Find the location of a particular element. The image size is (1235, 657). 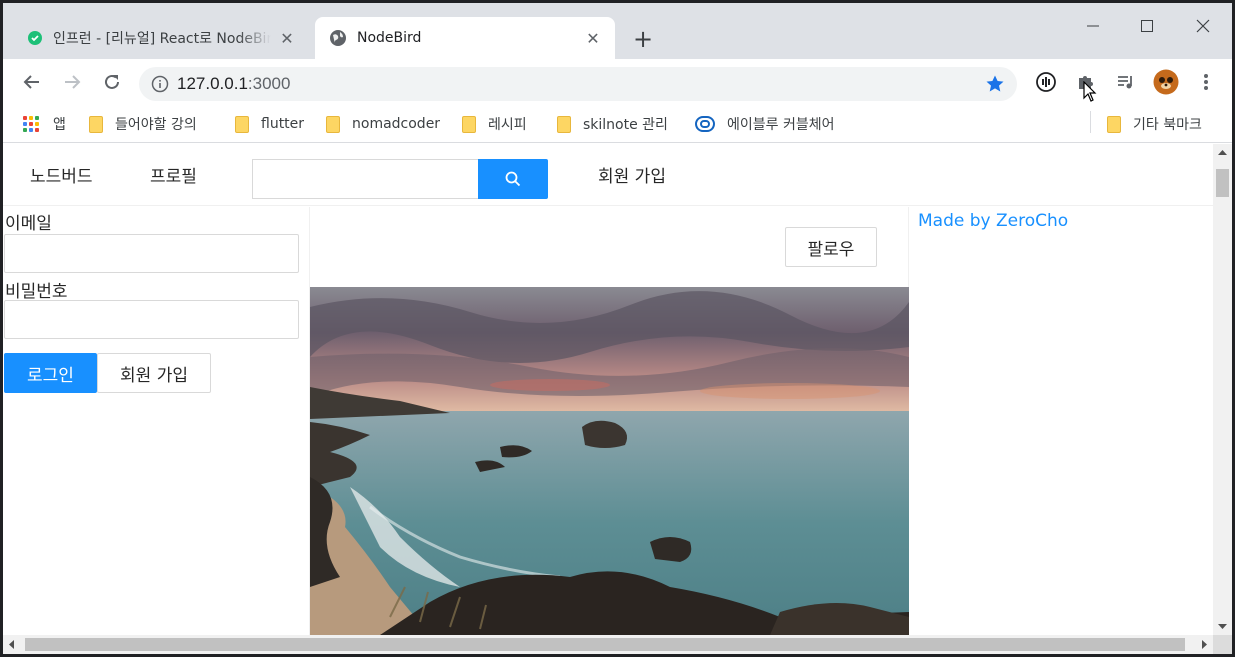

close-window-button is located at coordinates (1203, 26).